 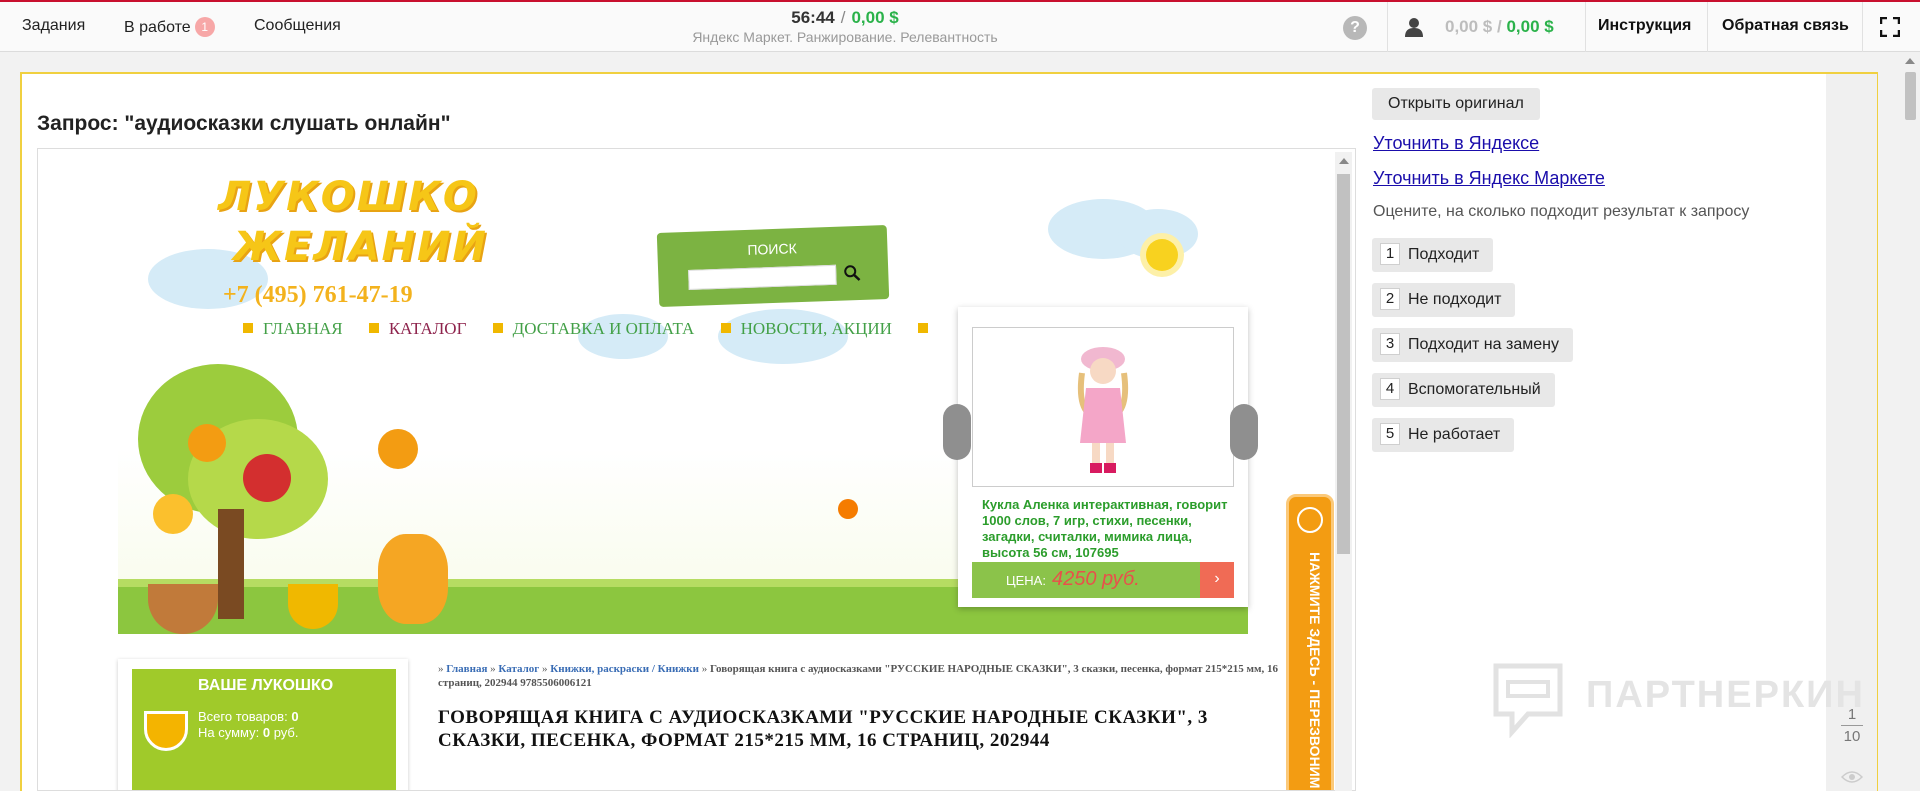 I want to click on site-menu-item: ГЛАВНАЯ, so click(x=293, y=328).